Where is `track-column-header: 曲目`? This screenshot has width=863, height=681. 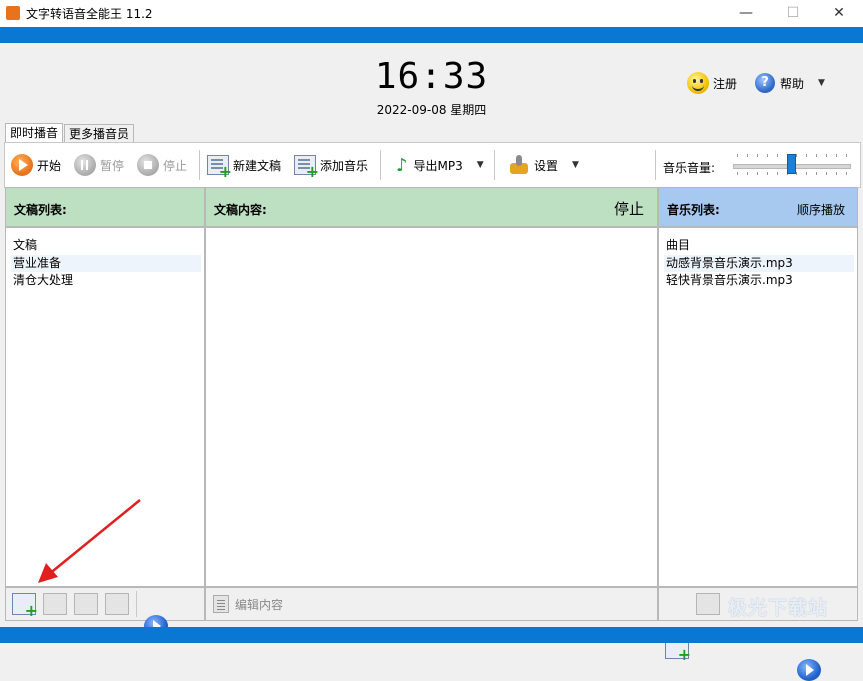 track-column-header: 曲目 is located at coordinates (678, 245).